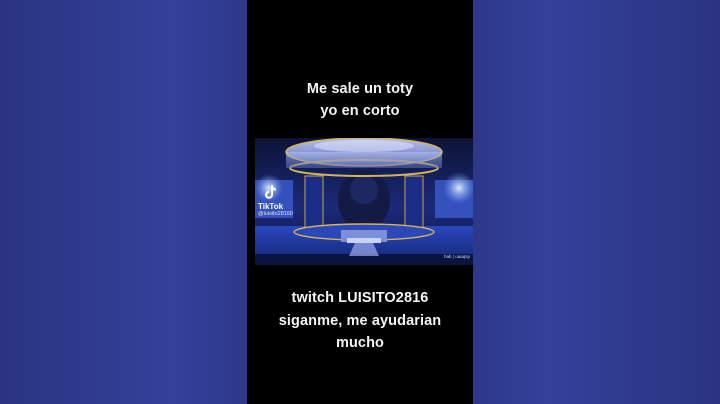 The image size is (720, 404). I want to click on clip-watermark: hab | uaaqsp, so click(457, 256).